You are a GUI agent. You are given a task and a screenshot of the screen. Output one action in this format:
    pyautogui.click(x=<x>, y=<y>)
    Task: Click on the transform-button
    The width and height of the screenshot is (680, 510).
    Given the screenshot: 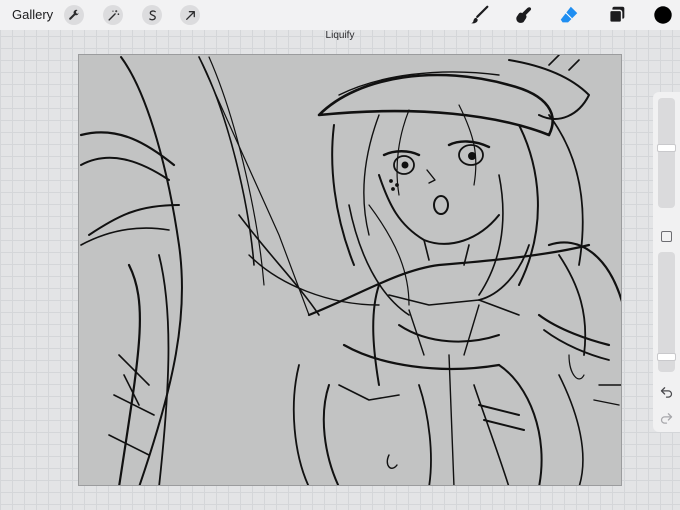 What is the action you would take?
    pyautogui.click(x=190, y=15)
    